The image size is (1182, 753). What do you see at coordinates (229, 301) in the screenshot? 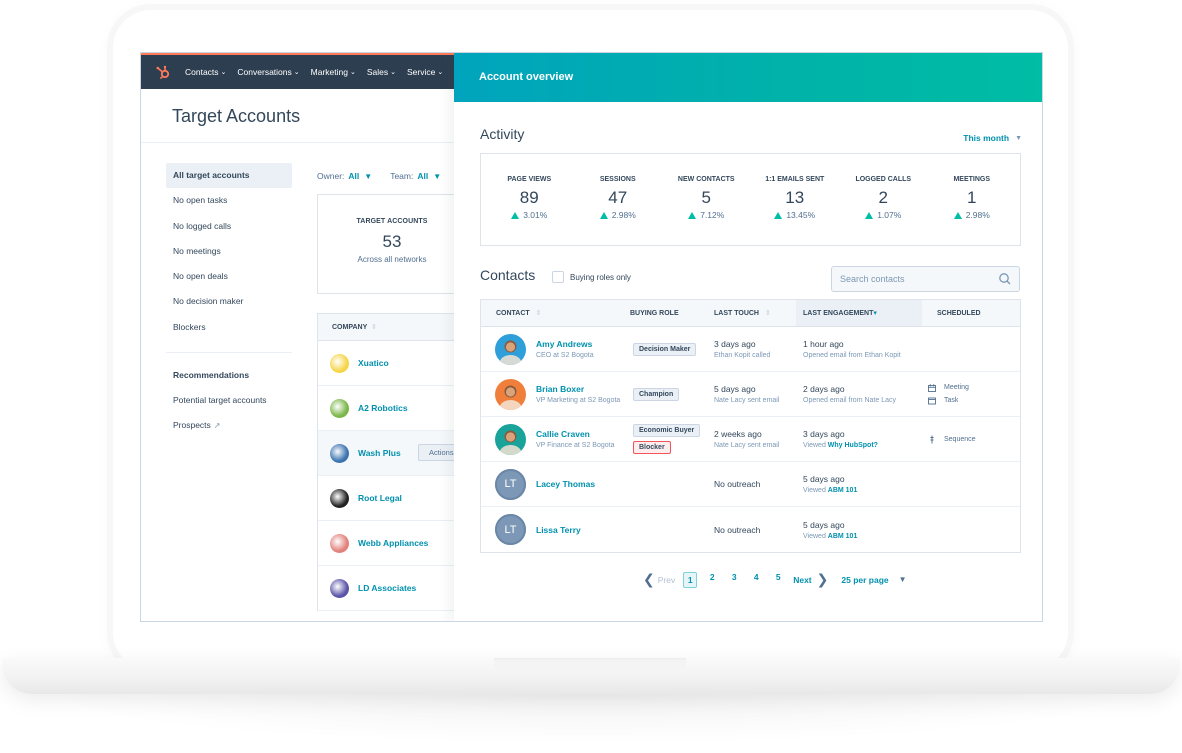
I see `sidebar-item-no-decision-maker: No decision maker` at bounding box center [229, 301].